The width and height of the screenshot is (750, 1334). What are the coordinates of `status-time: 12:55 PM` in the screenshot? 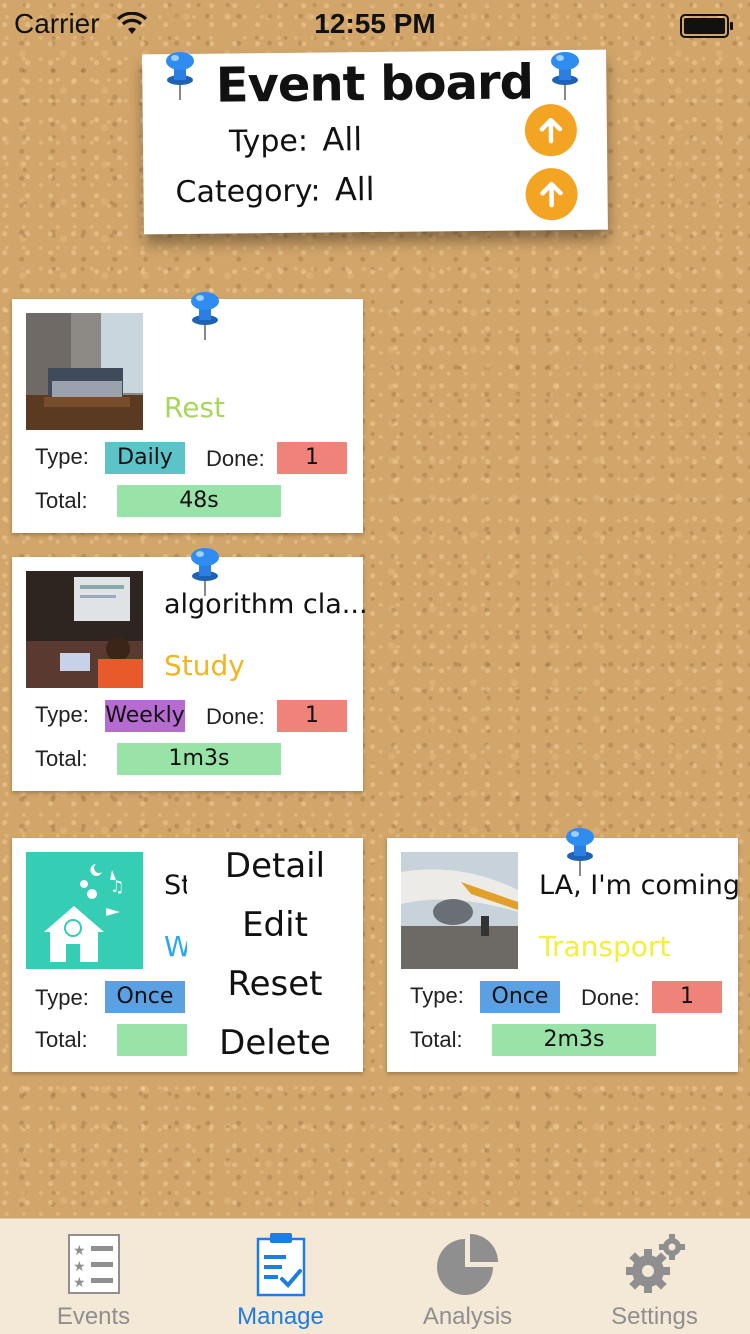 It's located at (375, 23).